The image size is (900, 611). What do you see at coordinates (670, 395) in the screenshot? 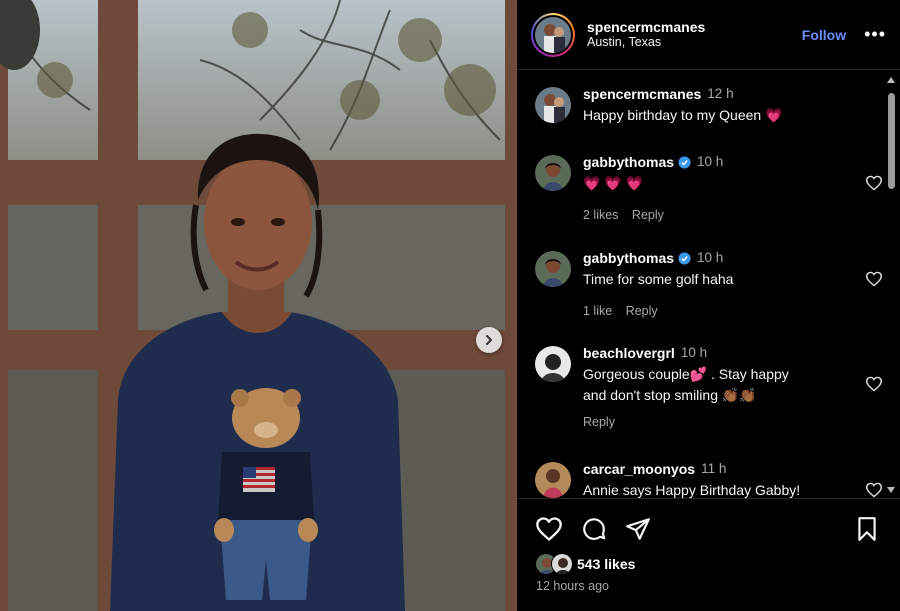
I see `comment-text: and don't stop smiling 👏🏾👏🏾` at bounding box center [670, 395].